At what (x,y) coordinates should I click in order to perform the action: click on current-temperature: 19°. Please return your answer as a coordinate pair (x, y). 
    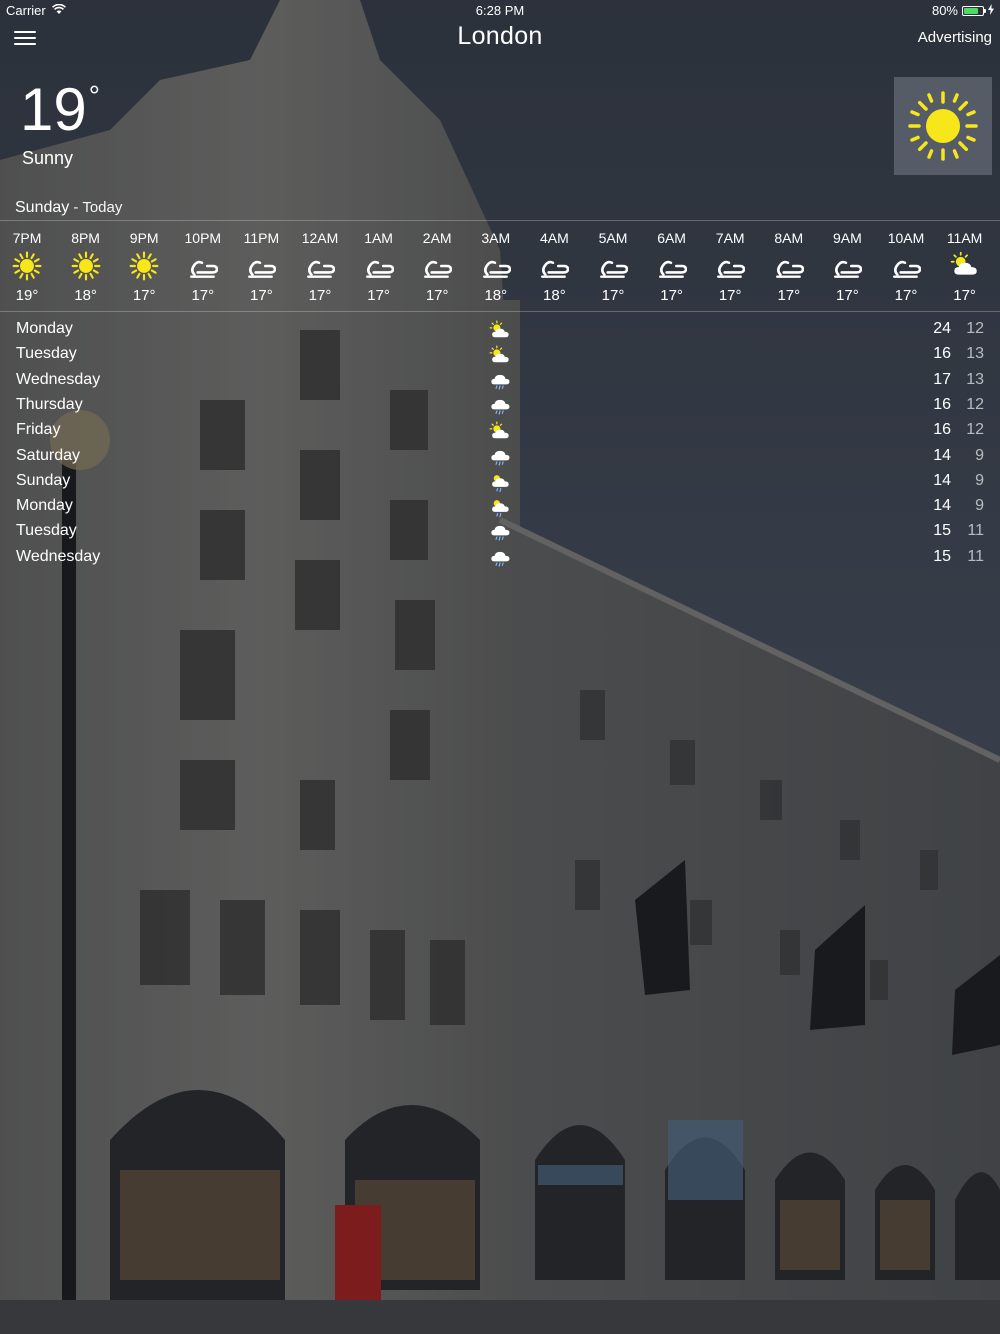
    Looking at the image, I should click on (60, 110).